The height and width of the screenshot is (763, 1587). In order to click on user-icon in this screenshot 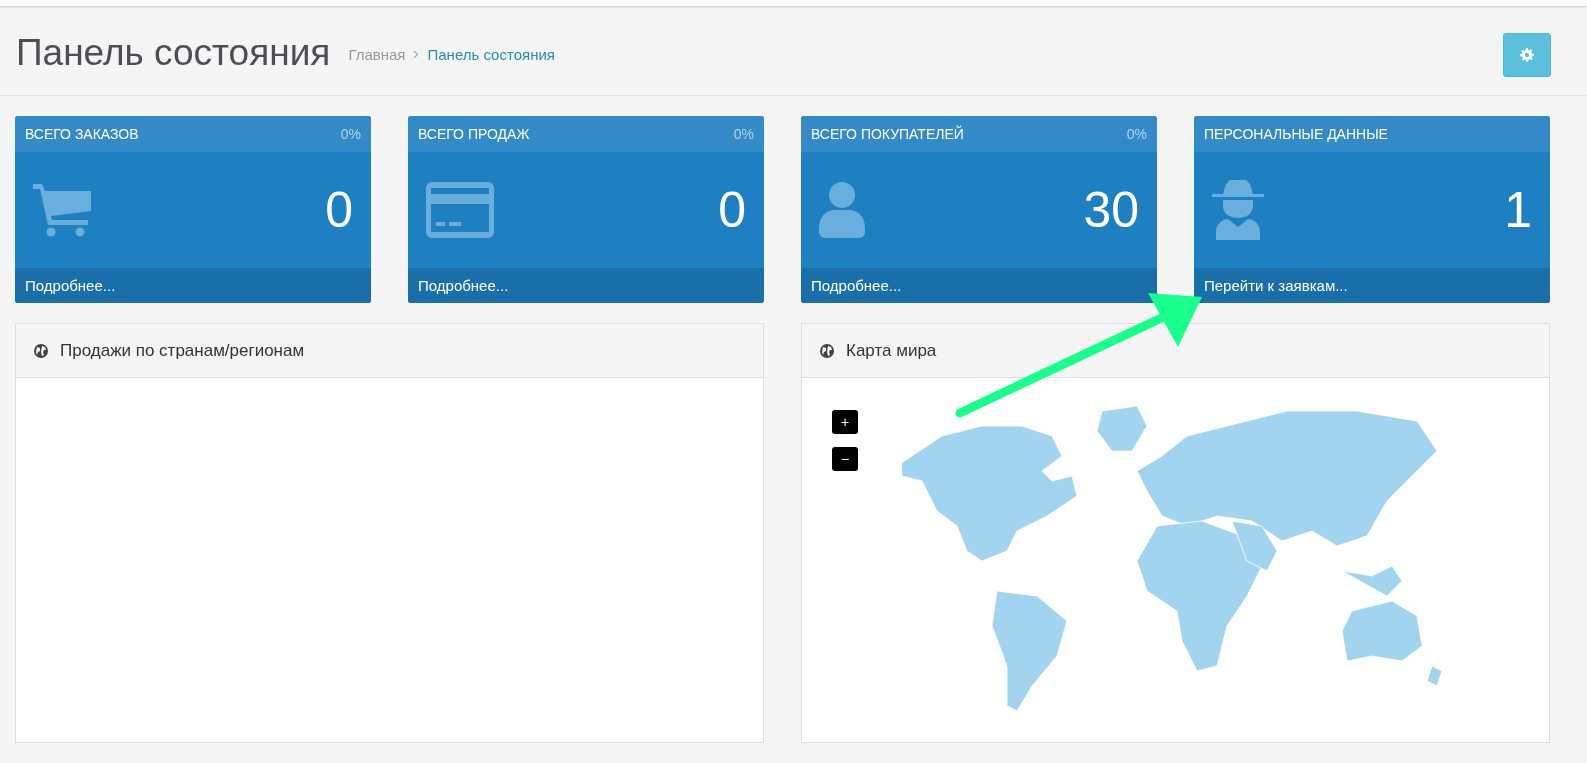, I will do `click(842, 210)`.